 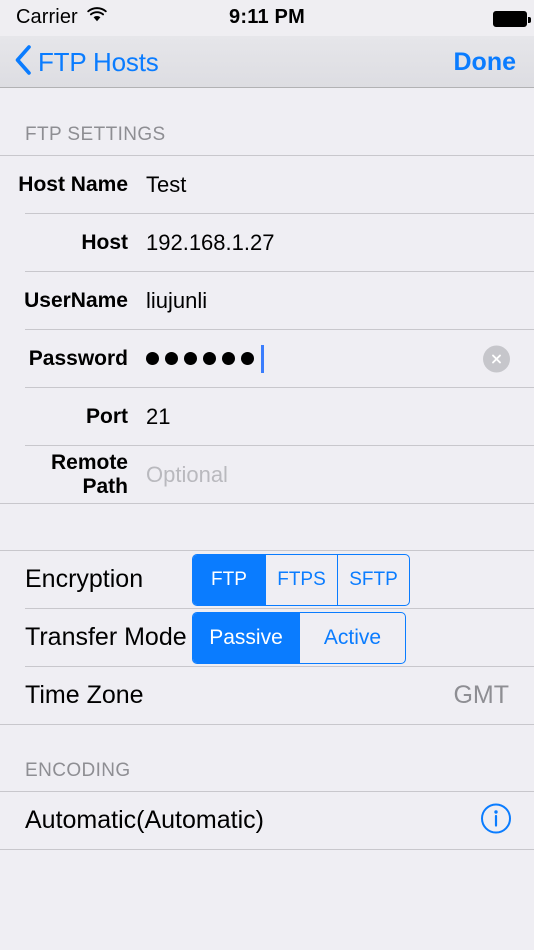 I want to click on port-input: 21, so click(x=158, y=417).